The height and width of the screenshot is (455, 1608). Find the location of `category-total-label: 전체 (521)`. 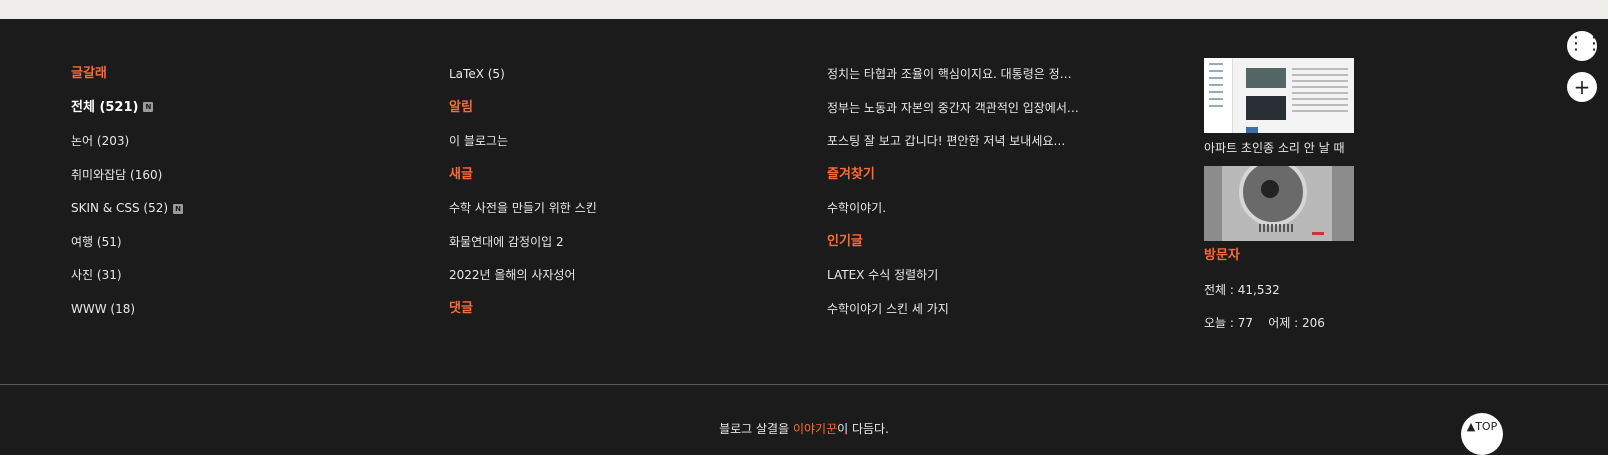

category-total-label: 전체 (521) is located at coordinates (105, 107).